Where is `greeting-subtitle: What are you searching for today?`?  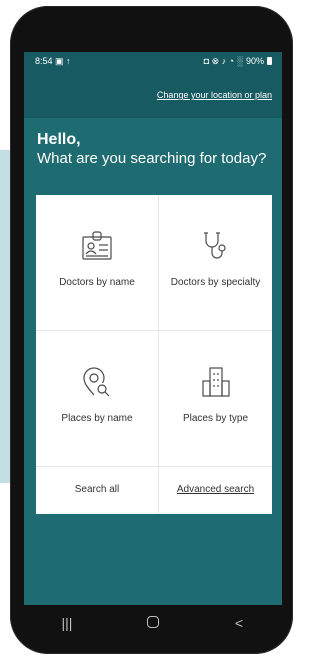 greeting-subtitle: What are you searching for today? is located at coordinates (152, 158).